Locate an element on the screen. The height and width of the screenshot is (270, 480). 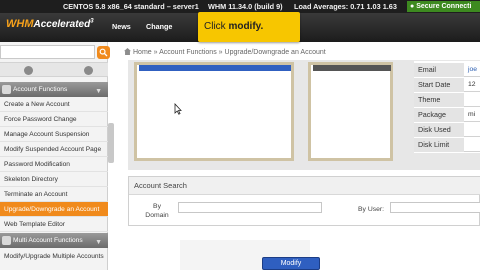
search-icon is located at coordinates (103, 52).